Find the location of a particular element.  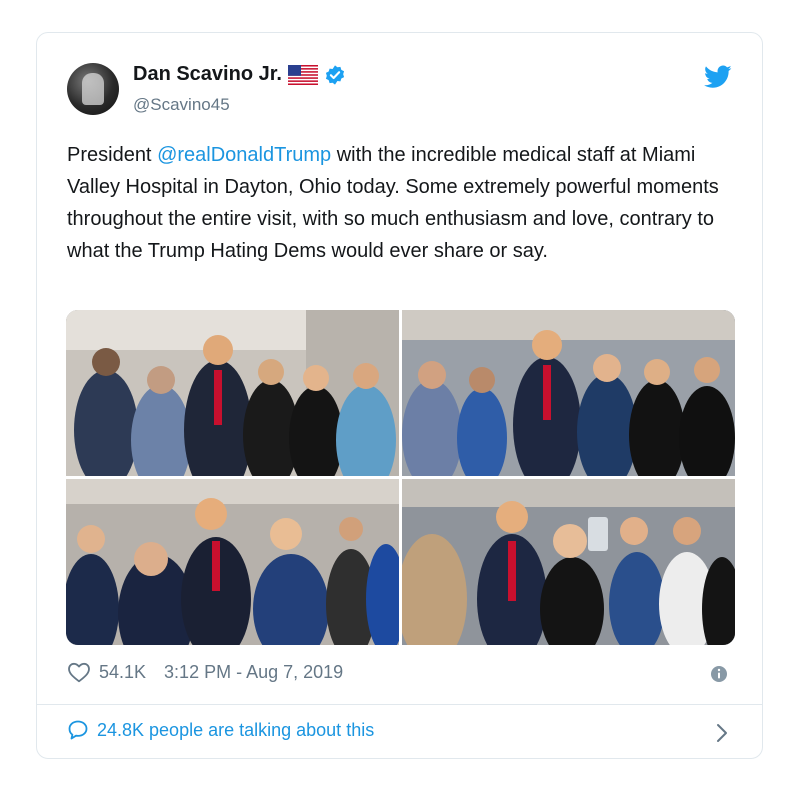

mention-link: @realDonaldTrump is located at coordinates (244, 155).